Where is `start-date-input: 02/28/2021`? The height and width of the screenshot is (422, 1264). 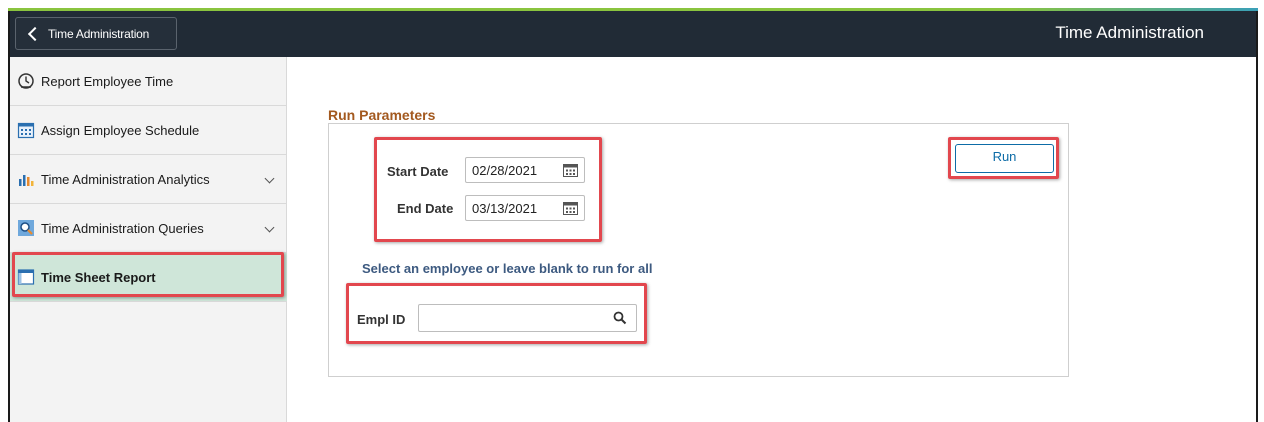 start-date-input: 02/28/2021 is located at coordinates (525, 170).